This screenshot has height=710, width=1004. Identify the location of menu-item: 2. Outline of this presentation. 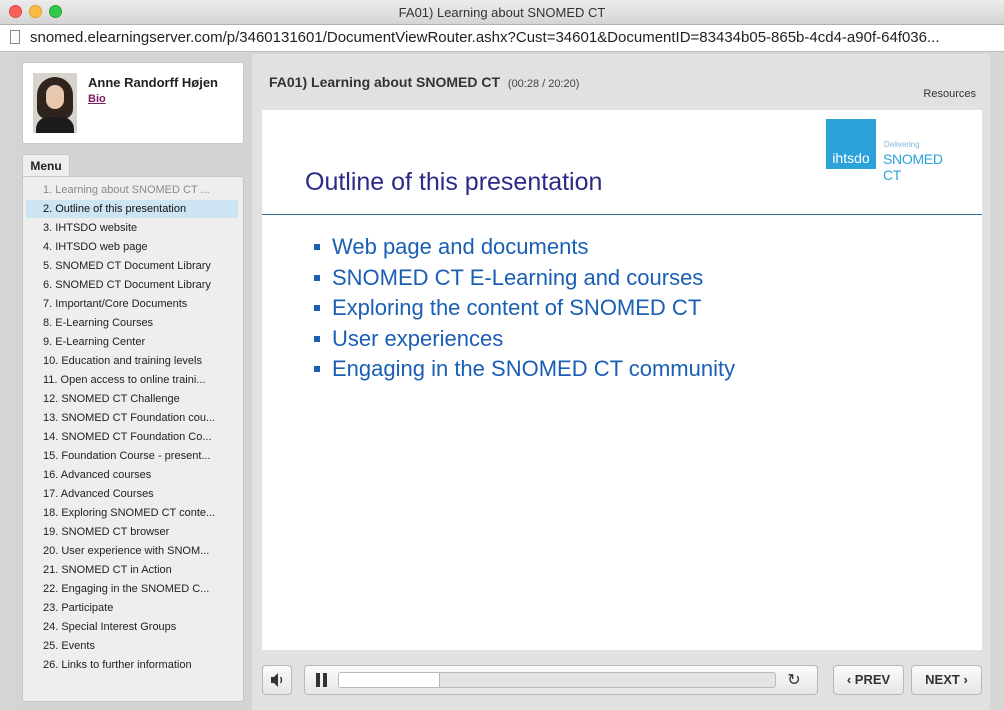
(132, 209).